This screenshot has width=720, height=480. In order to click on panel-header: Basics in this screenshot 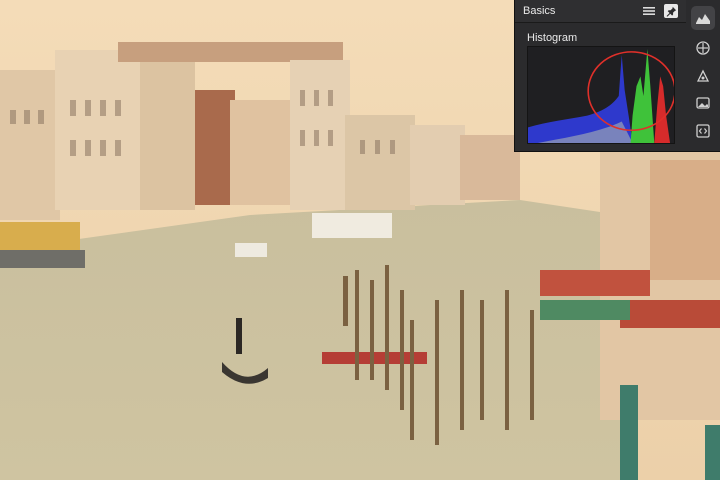, I will do `click(600, 11)`.